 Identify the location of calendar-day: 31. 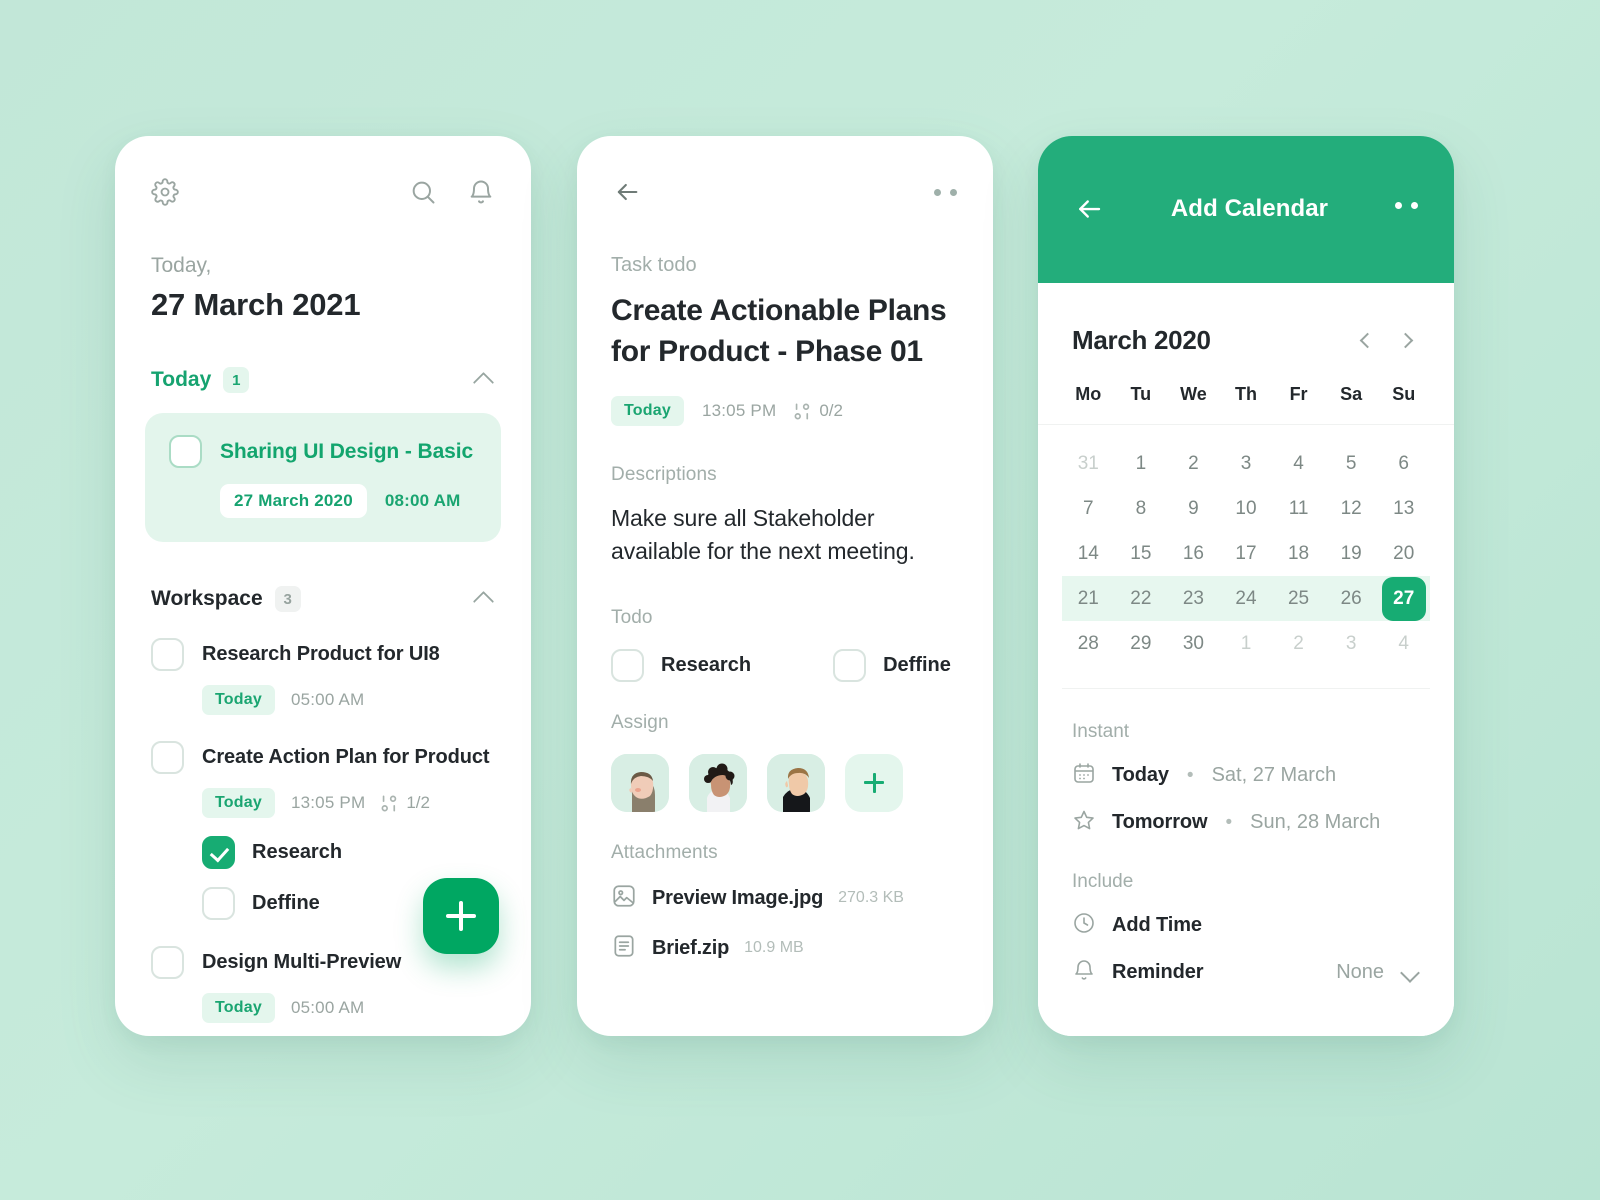
(1088, 463).